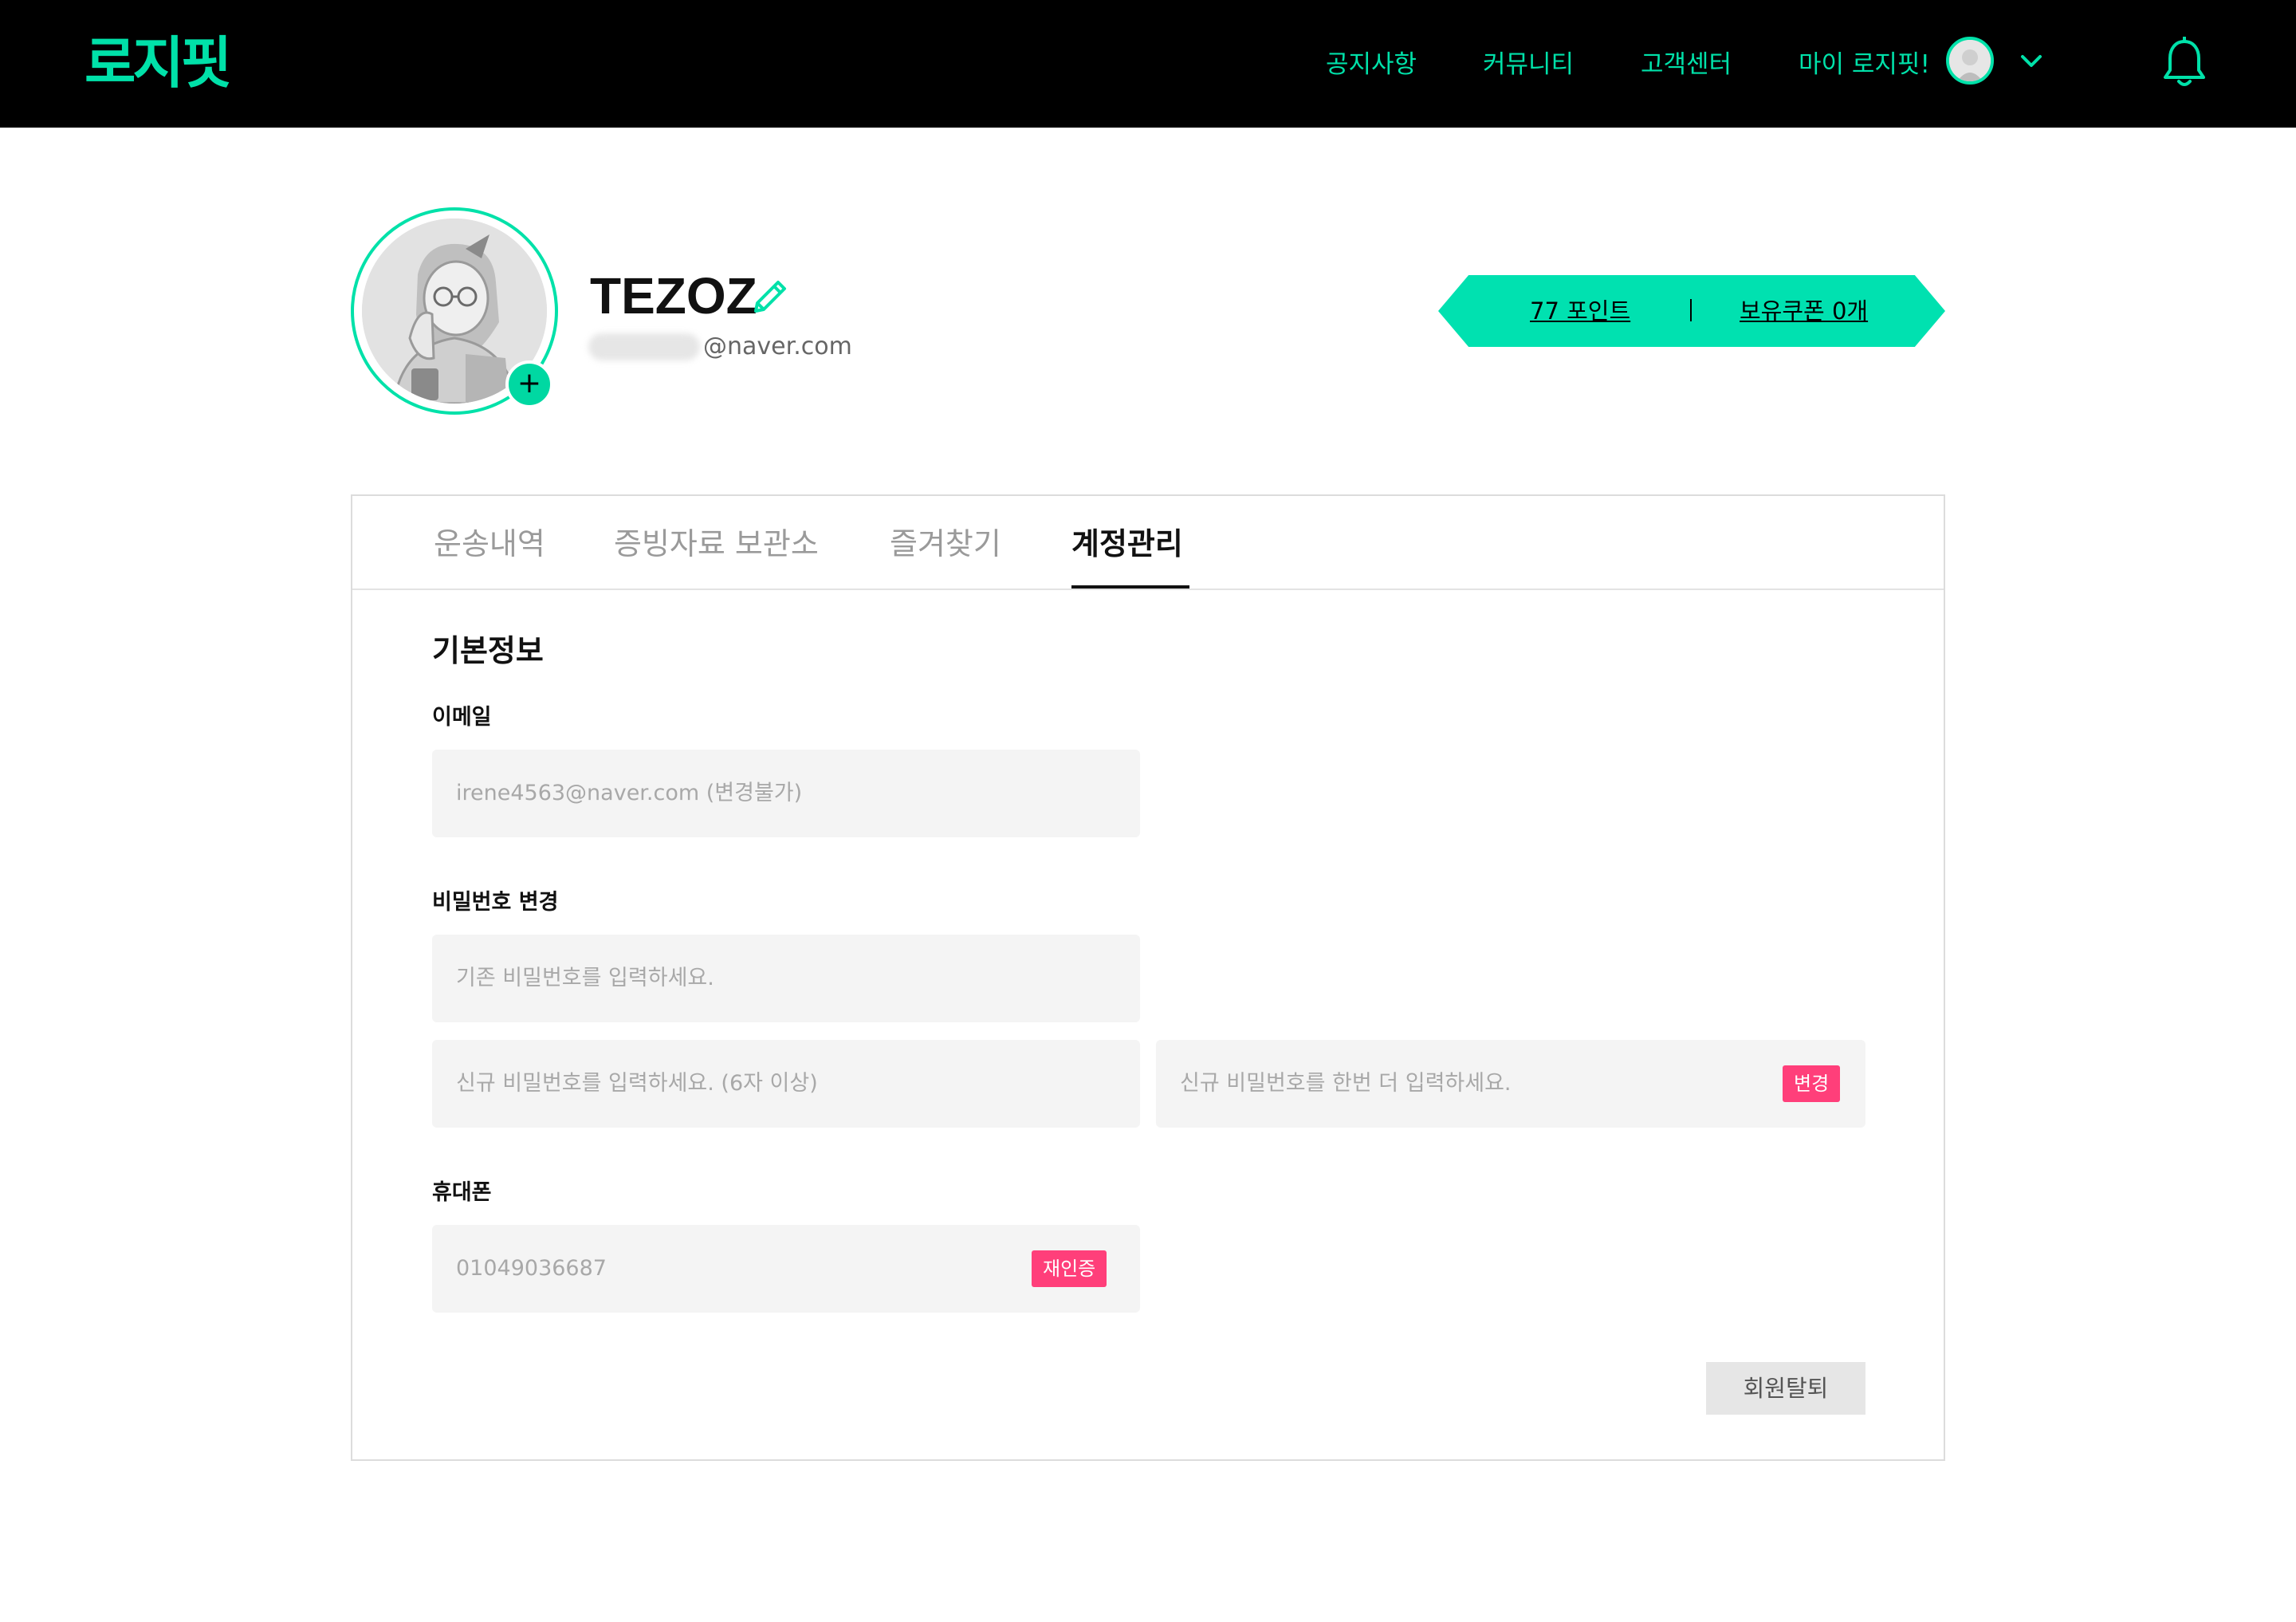  I want to click on email-field: irene4563@naver.com (변경불가), so click(786, 793).